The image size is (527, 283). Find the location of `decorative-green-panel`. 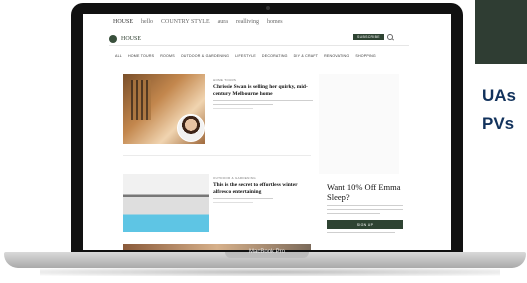

decorative-green-panel is located at coordinates (501, 32).